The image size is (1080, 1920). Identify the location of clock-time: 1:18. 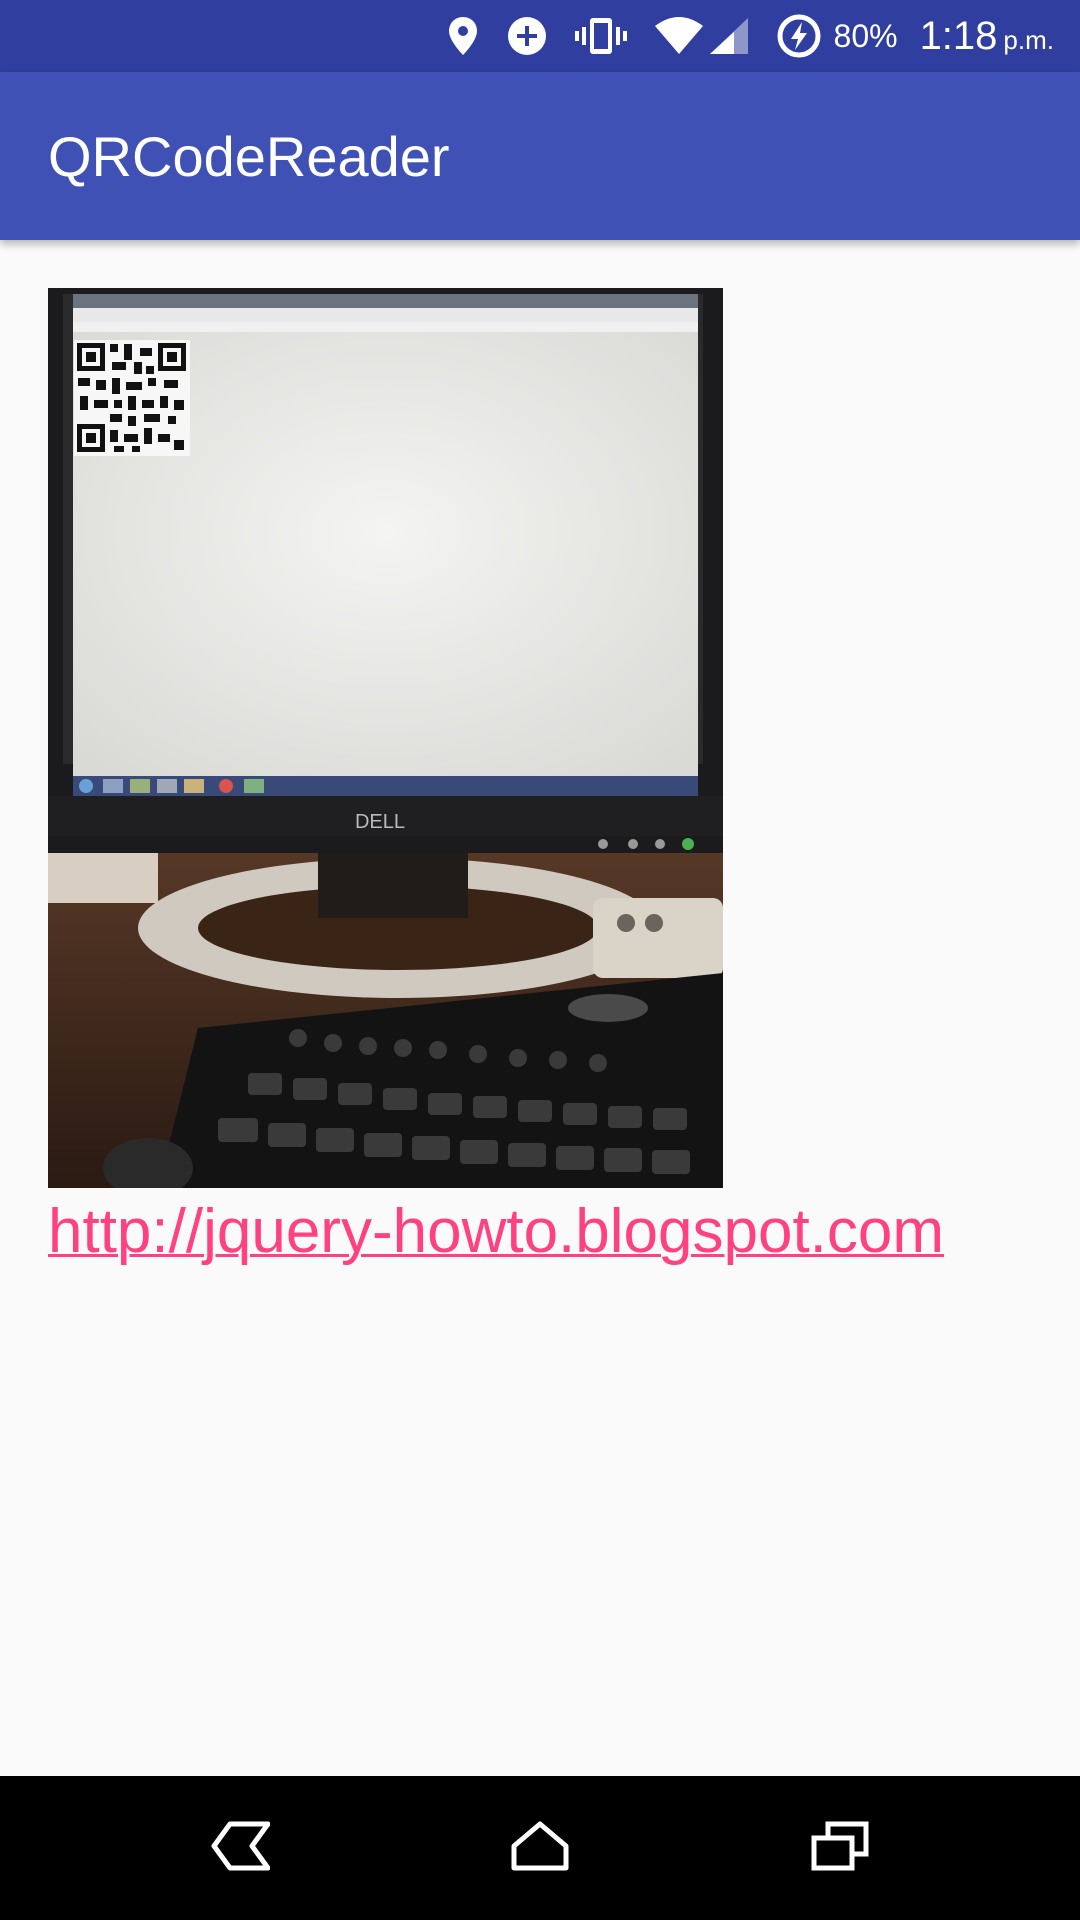
(958, 35).